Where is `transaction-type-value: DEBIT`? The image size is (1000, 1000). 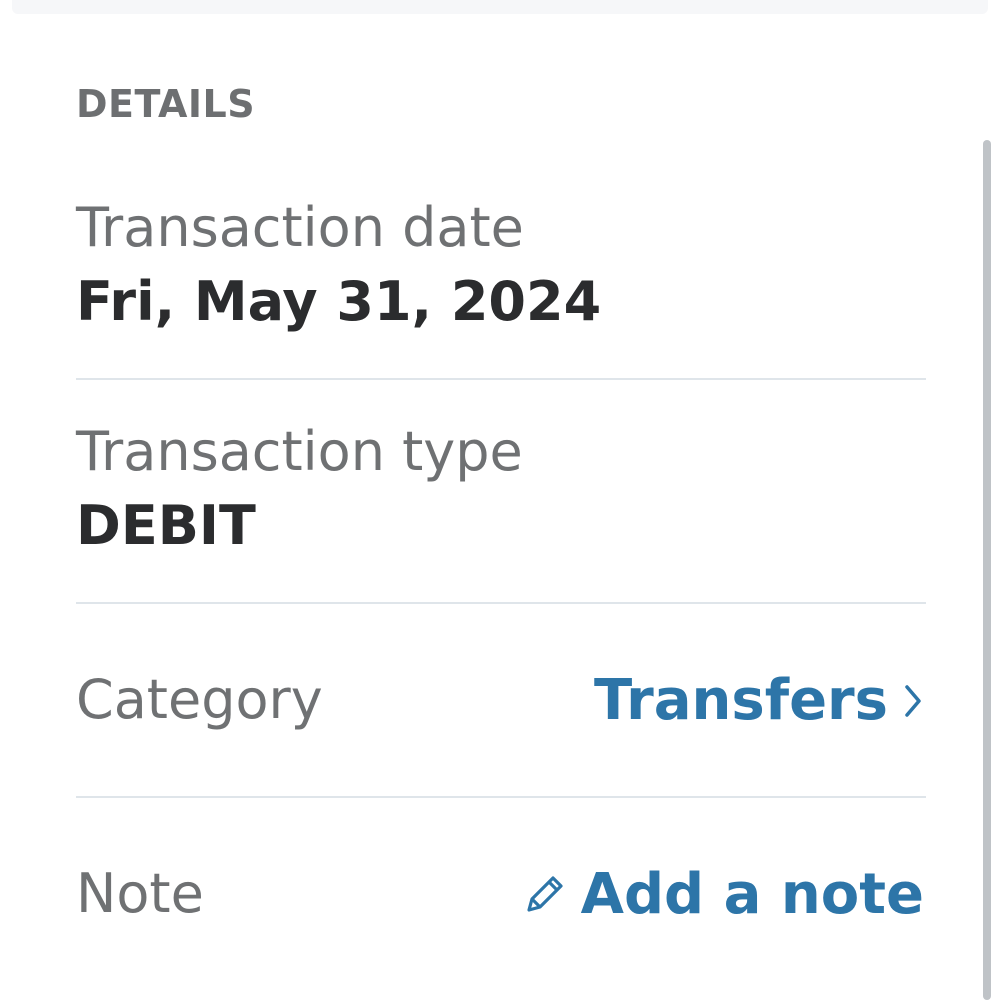
transaction-type-value: DEBIT is located at coordinates (166, 525).